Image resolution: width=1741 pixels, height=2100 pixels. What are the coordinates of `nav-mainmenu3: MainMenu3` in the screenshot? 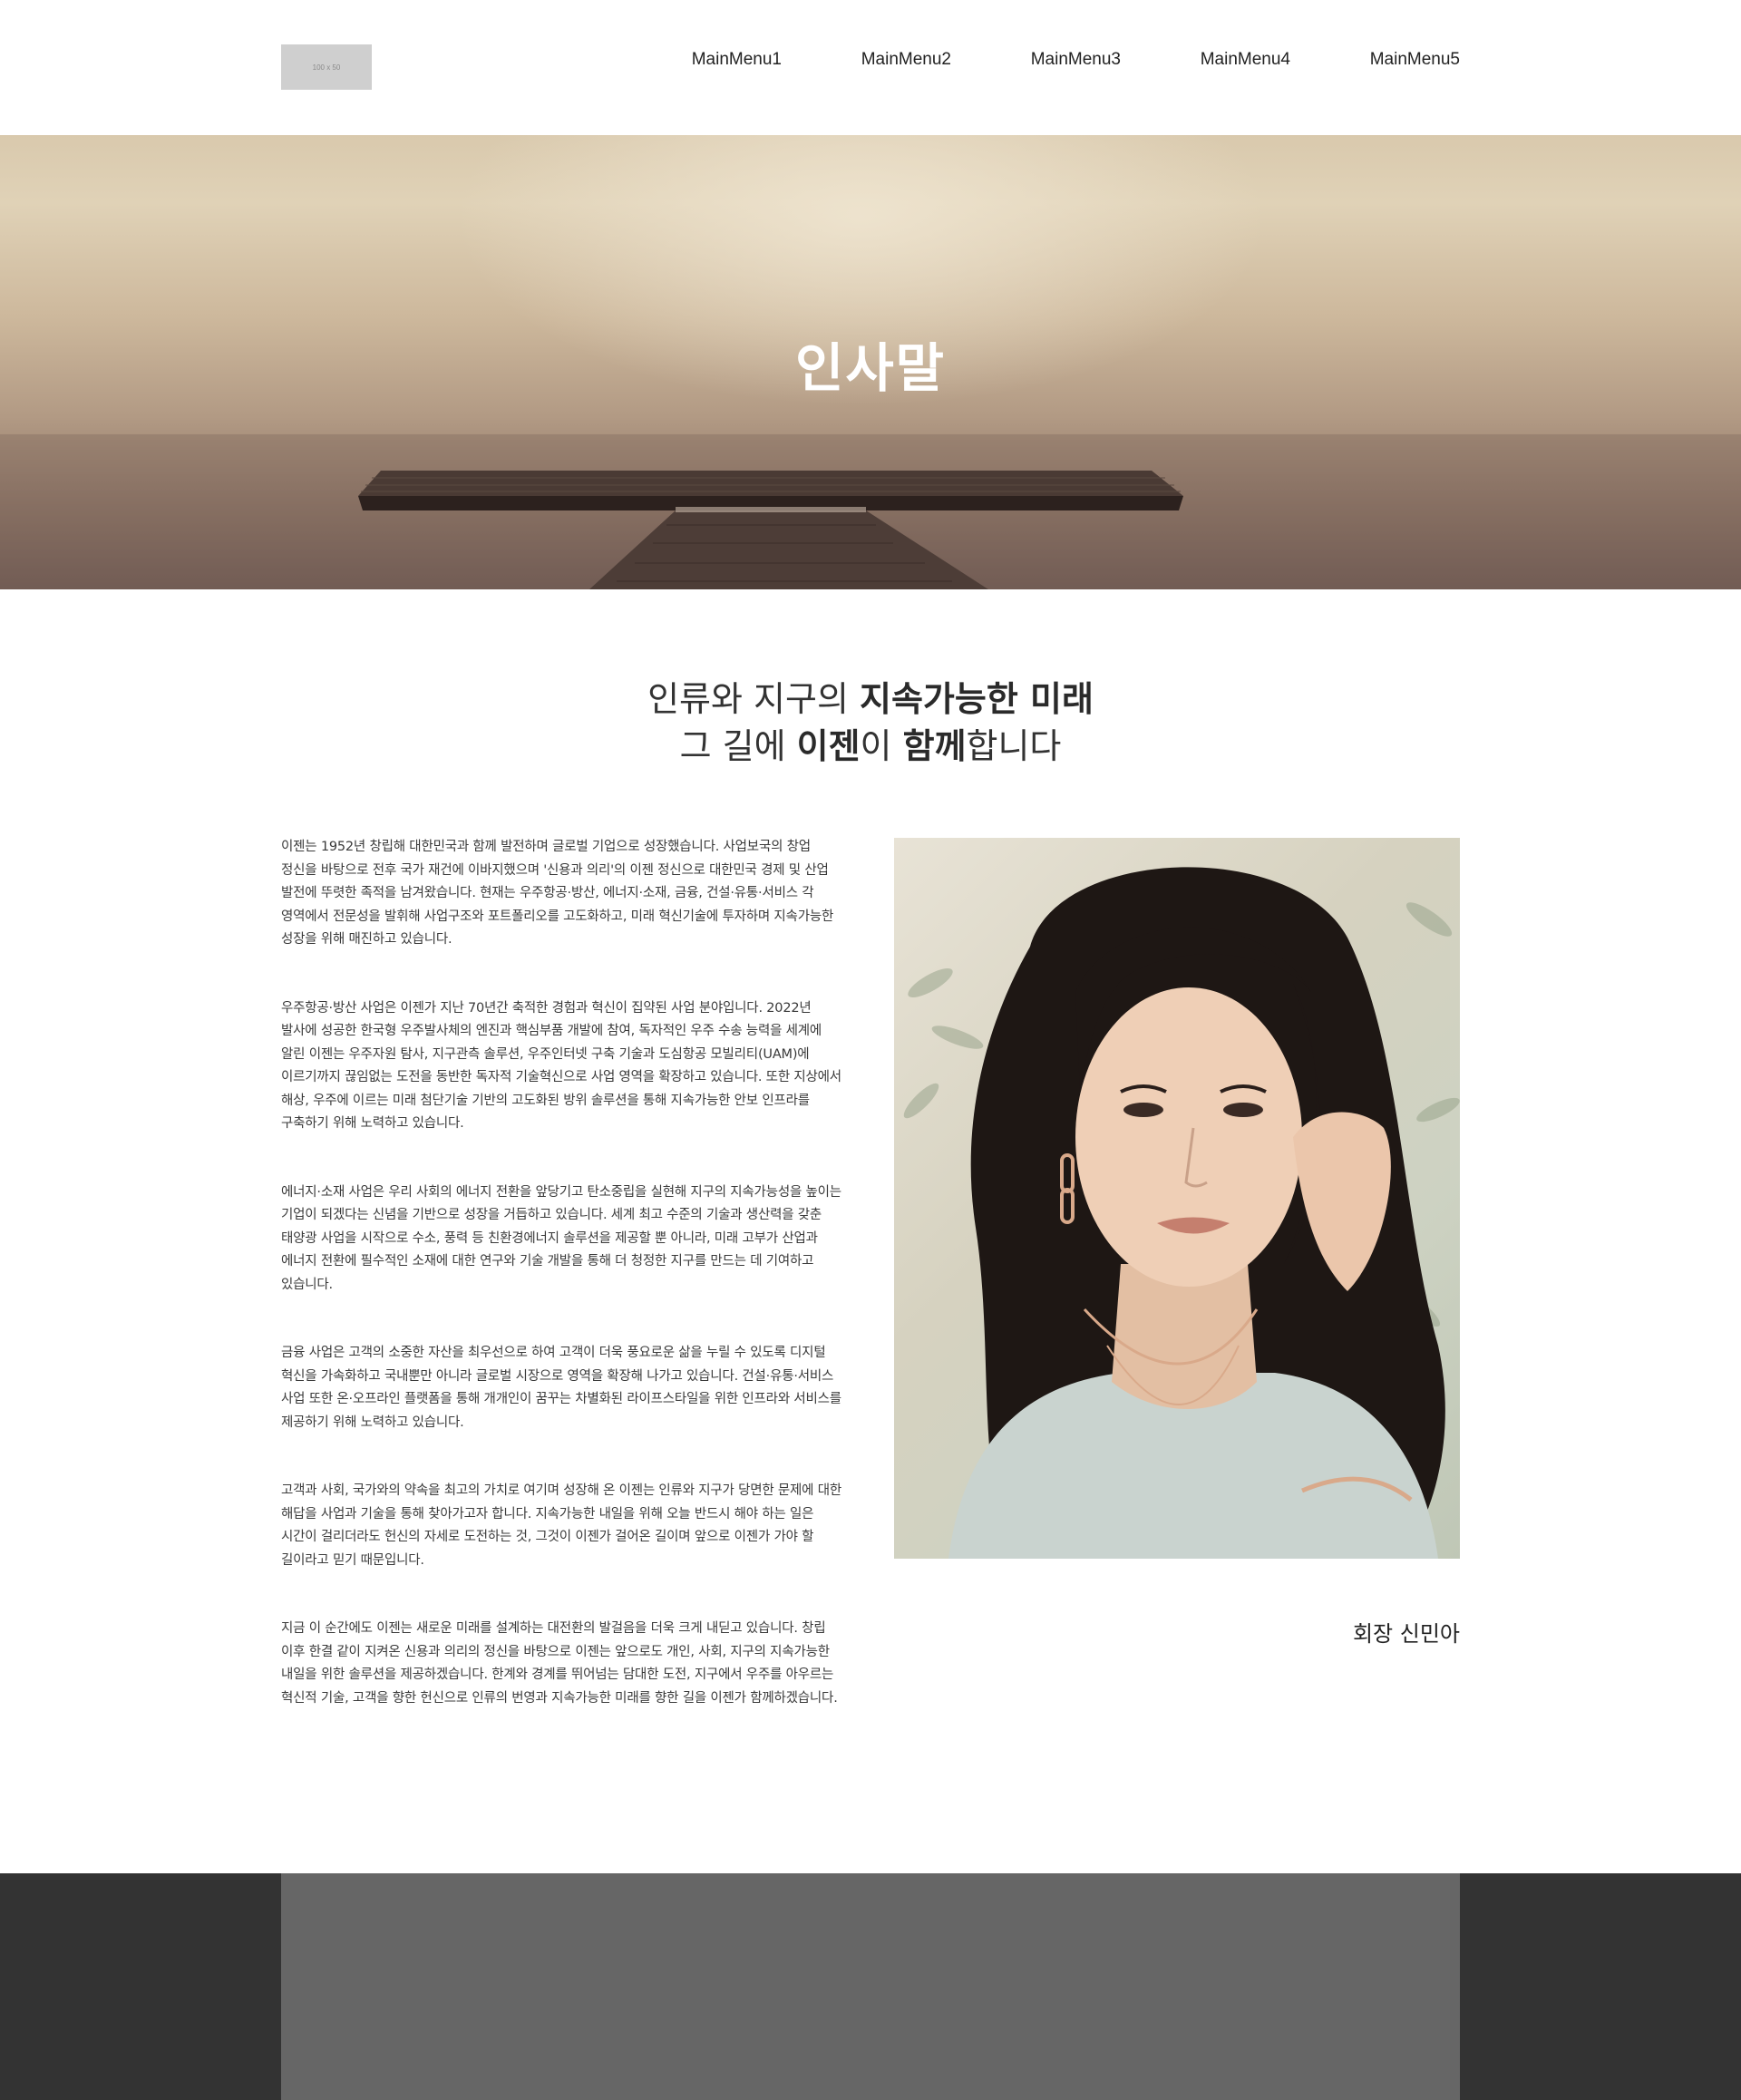 It's located at (1036, 60).